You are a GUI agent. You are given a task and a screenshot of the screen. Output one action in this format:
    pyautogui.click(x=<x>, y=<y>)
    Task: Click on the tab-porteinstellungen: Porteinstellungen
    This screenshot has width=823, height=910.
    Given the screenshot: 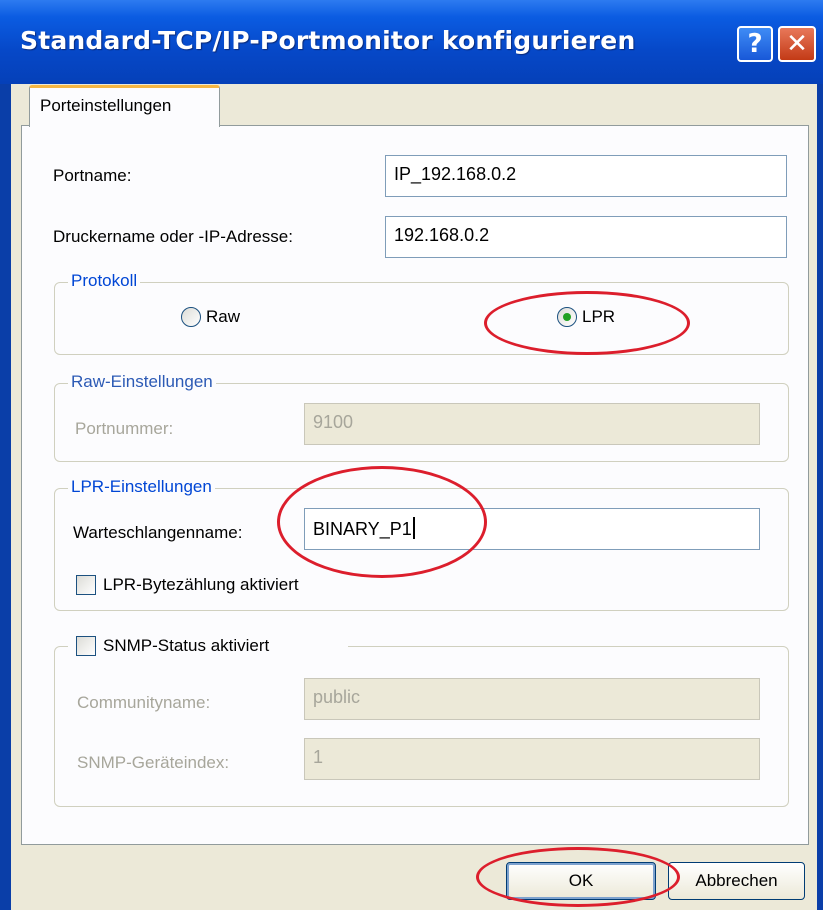 What is the action you would take?
    pyautogui.click(x=124, y=106)
    